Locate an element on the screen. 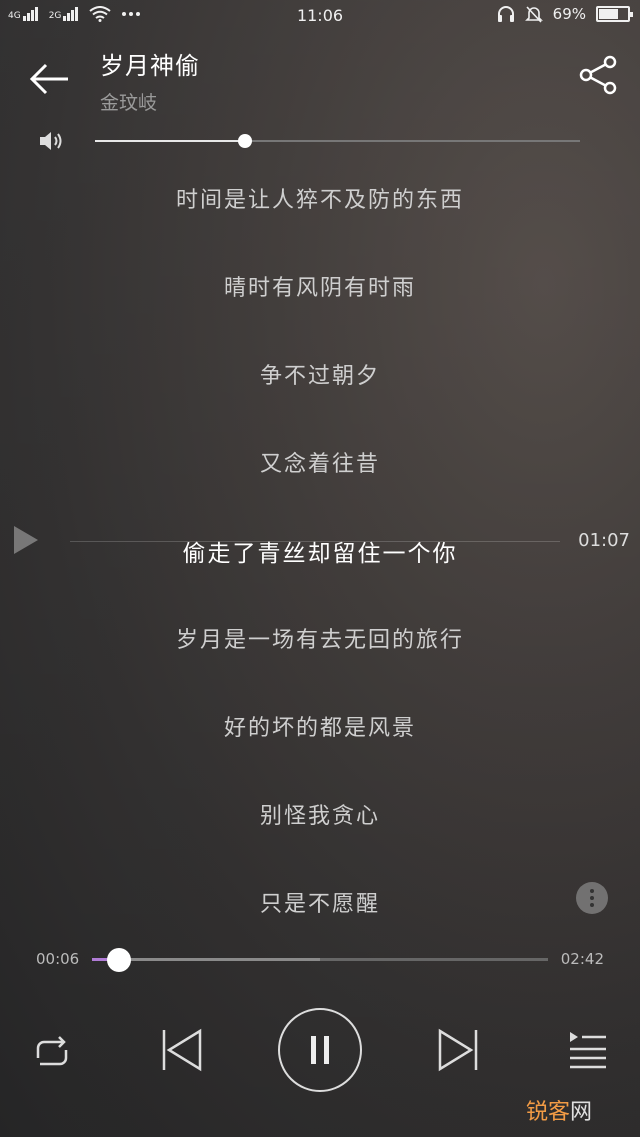 This screenshot has width=640, height=1137. volume-fill is located at coordinates (170, 141).